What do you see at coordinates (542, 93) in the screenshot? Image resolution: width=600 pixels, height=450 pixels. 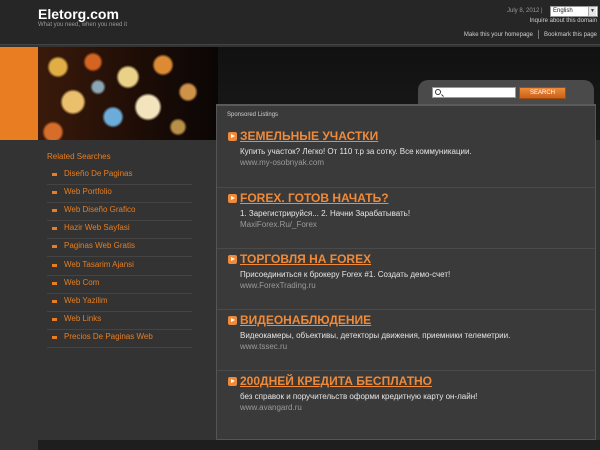 I see `search-button: SEARCH` at bounding box center [542, 93].